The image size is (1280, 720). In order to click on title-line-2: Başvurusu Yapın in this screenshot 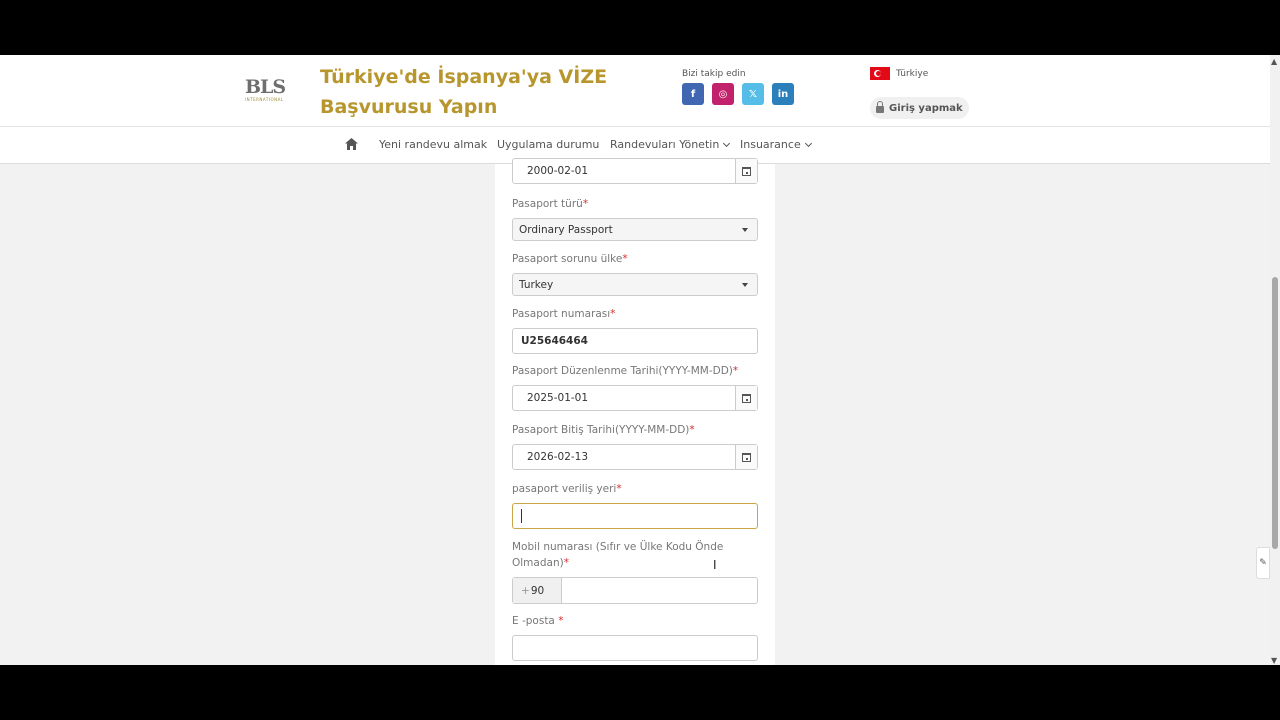, I will do `click(409, 107)`.